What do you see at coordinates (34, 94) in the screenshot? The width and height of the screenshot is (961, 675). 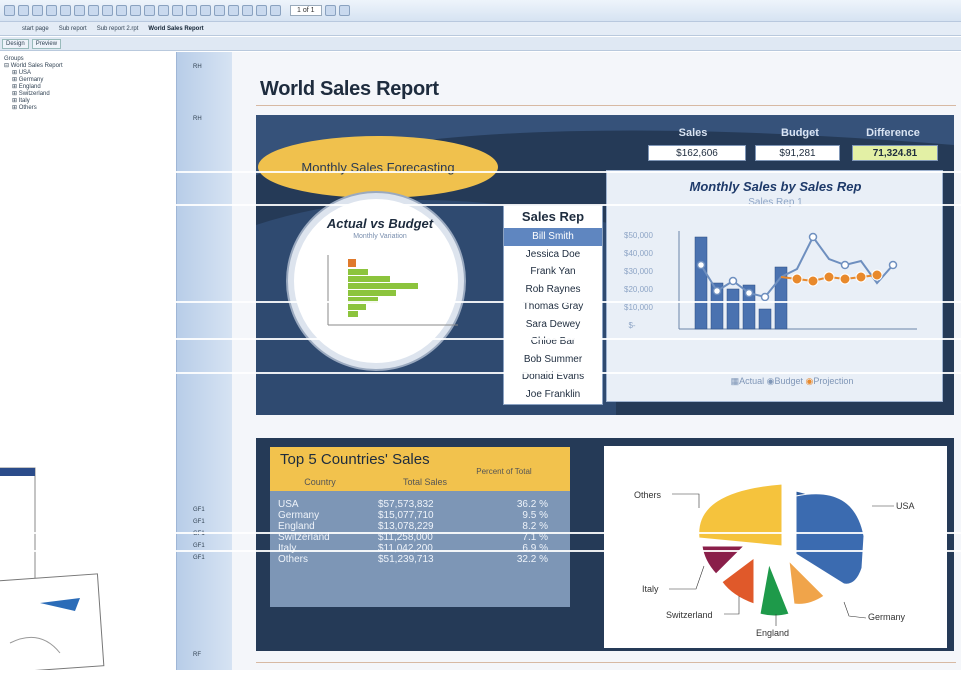 I see `tree-item-label: Switzerland` at bounding box center [34, 94].